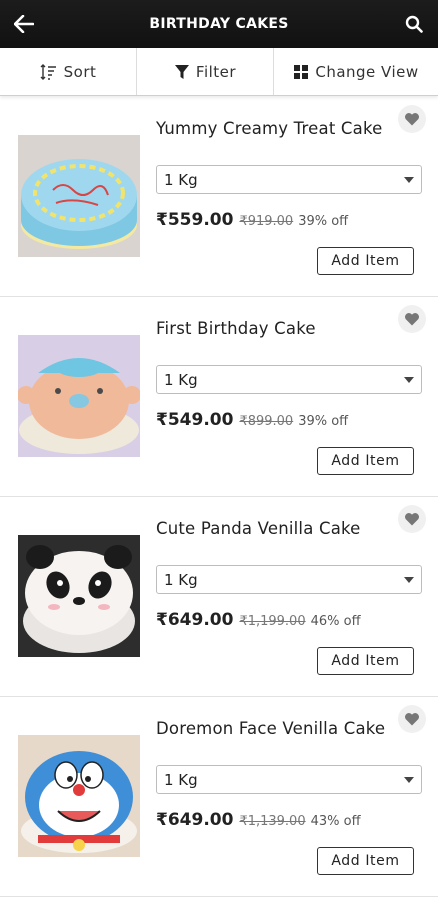 Image resolution: width=438 pixels, height=900 pixels. I want to click on page-title: BIRTHDAY CAKES, so click(219, 24).